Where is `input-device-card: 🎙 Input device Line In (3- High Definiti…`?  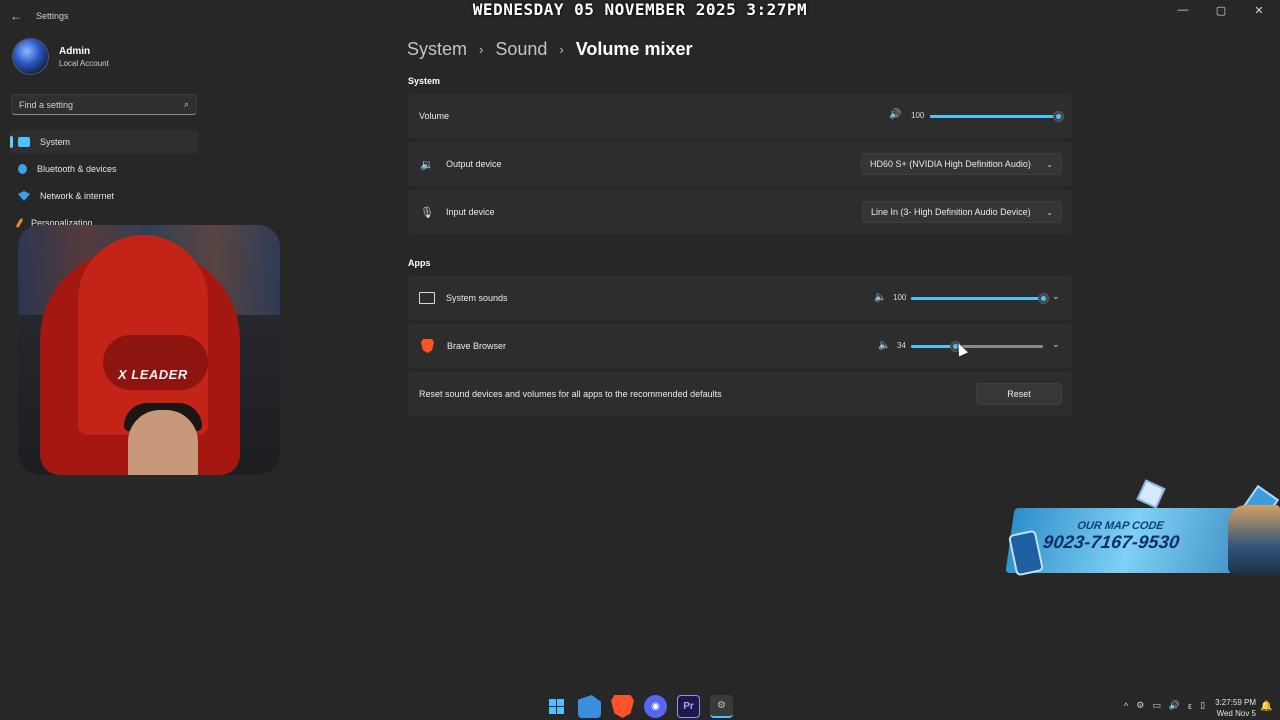
input-device-card: 🎙 Input device Line In (3- High Definiti… is located at coordinates (740, 212).